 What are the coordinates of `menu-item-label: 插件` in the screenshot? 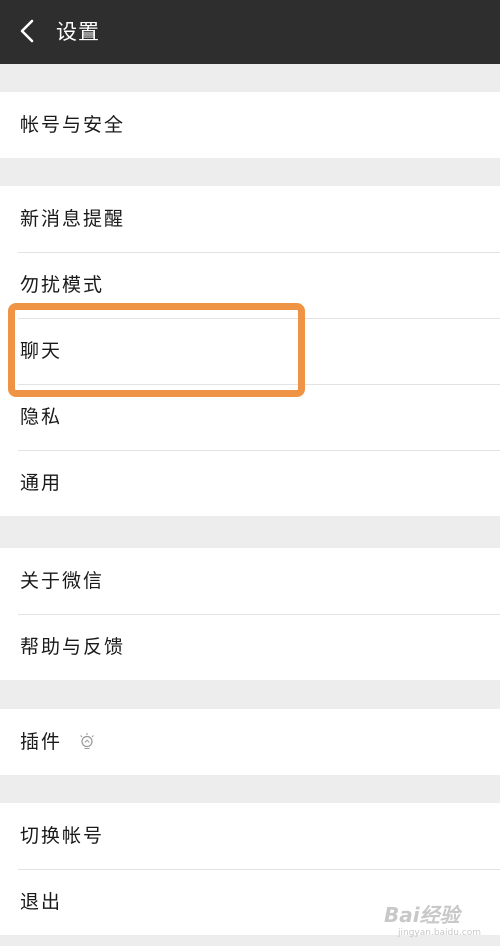 It's located at (41, 742).